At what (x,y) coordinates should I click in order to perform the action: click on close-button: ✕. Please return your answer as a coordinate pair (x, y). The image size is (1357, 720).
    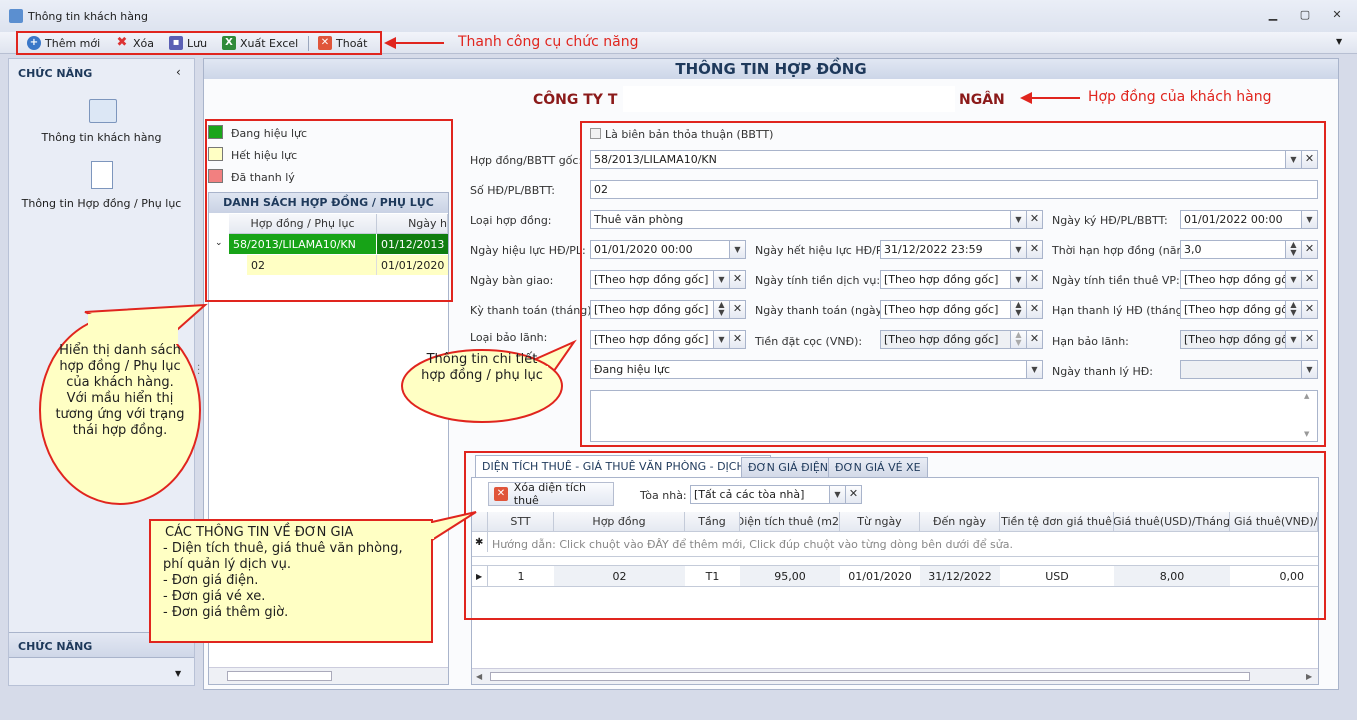
    Looking at the image, I should click on (1337, 16).